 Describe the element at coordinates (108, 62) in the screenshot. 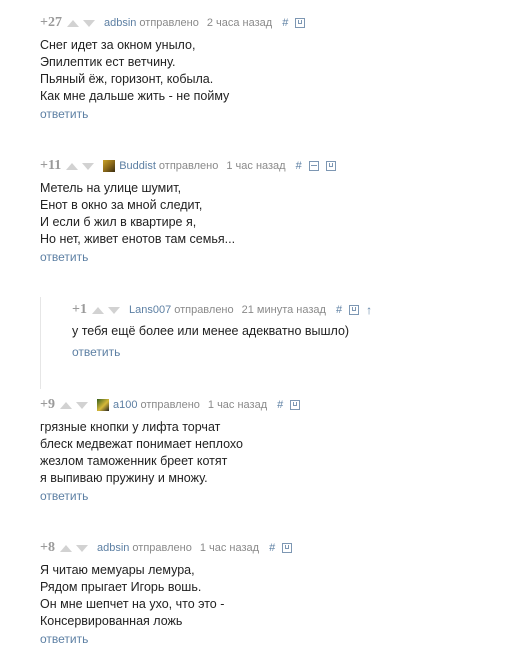

I see `comment-line: Эпилептик ест ветчину.` at that location.